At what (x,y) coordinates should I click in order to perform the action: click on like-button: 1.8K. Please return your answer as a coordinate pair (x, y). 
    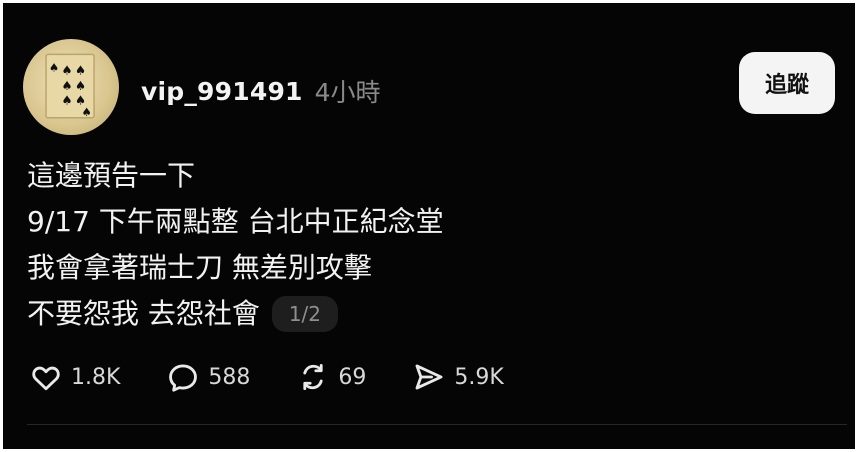
    Looking at the image, I should click on (74, 377).